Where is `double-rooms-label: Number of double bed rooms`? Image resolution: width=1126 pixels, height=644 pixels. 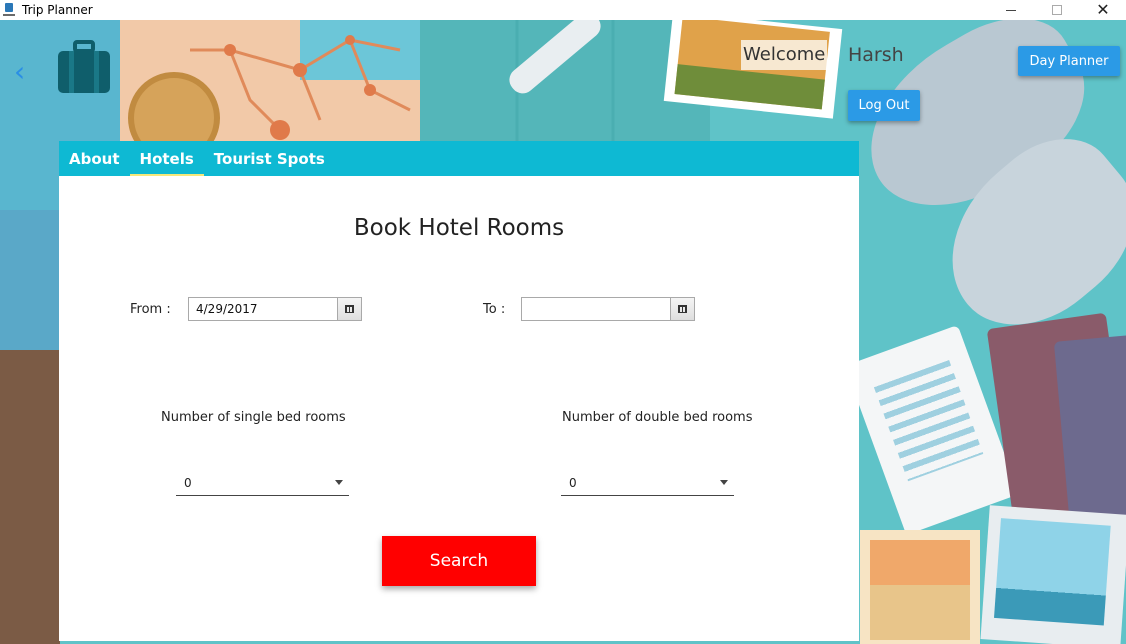
double-rooms-label: Number of double bed rooms is located at coordinates (657, 417).